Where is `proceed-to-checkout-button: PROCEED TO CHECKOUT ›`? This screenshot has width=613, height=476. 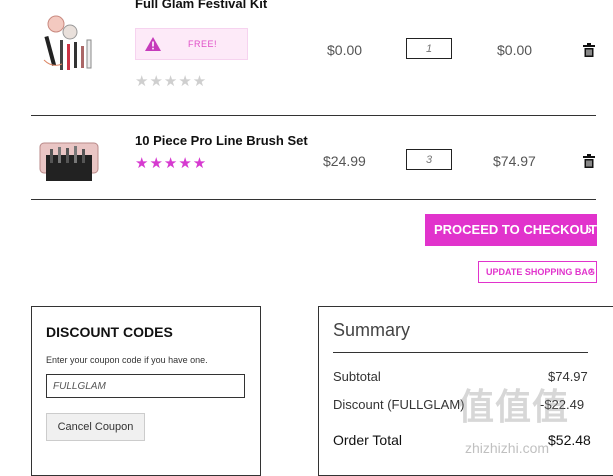 proceed-to-checkout-button: PROCEED TO CHECKOUT › is located at coordinates (511, 230).